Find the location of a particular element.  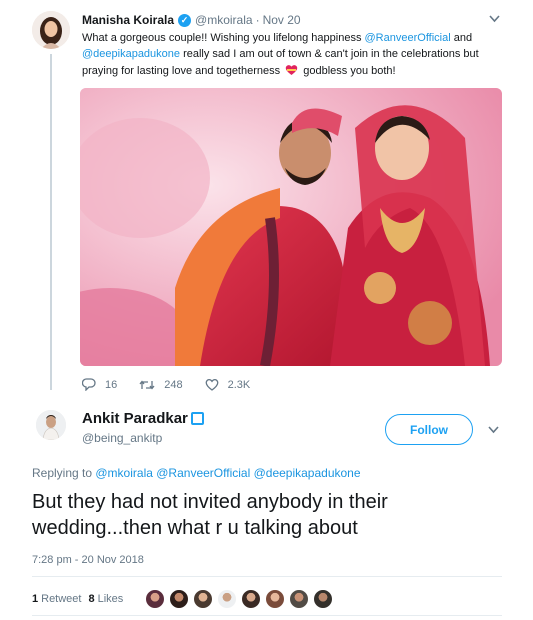

tweet-header: Manisha Koirala ✓ @mkoirala · Nov 20 is located at coordinates (191, 20).